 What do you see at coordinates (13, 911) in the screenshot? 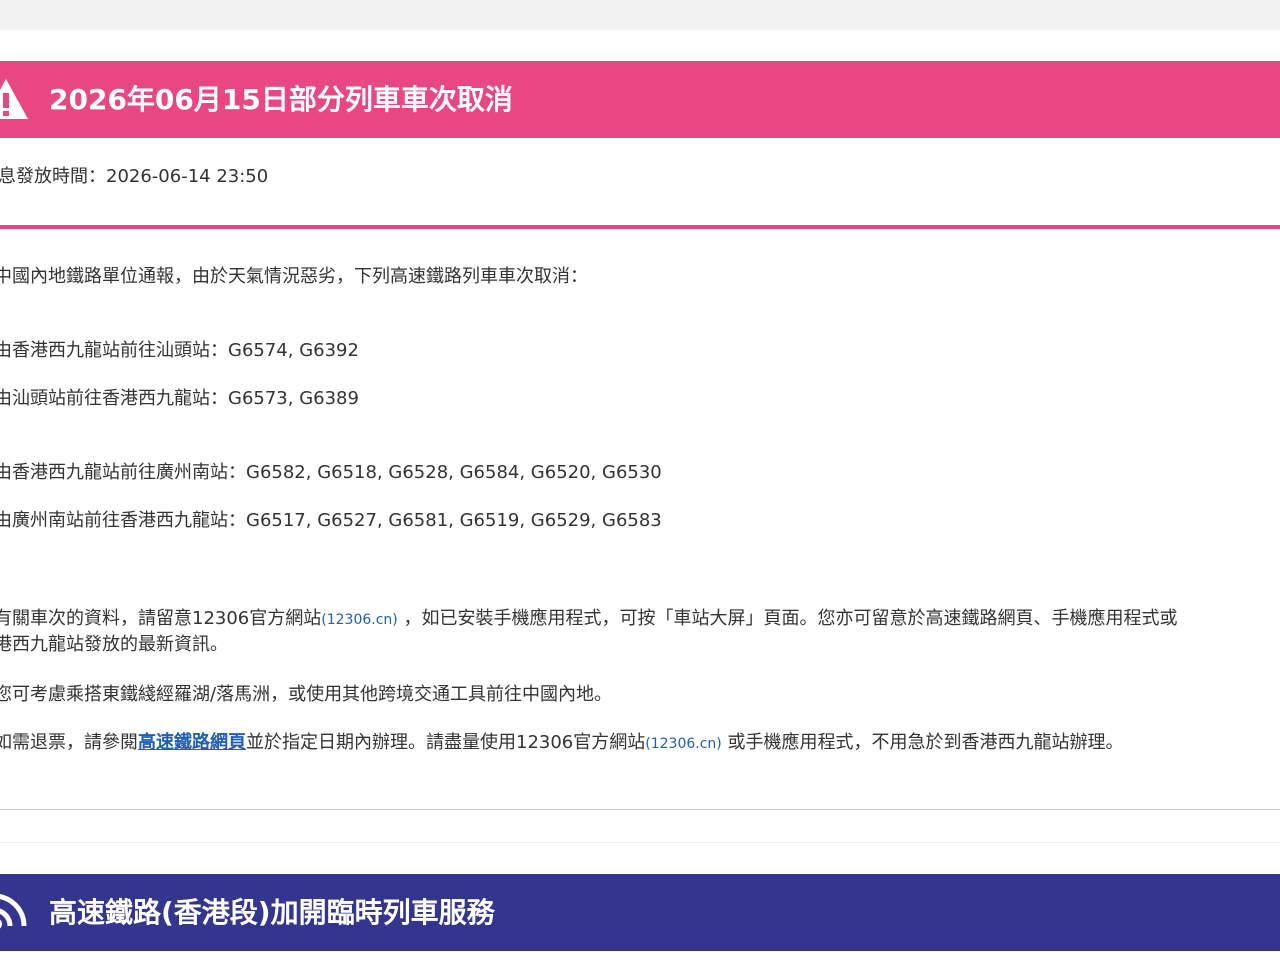
I see `broadcast-icon` at bounding box center [13, 911].